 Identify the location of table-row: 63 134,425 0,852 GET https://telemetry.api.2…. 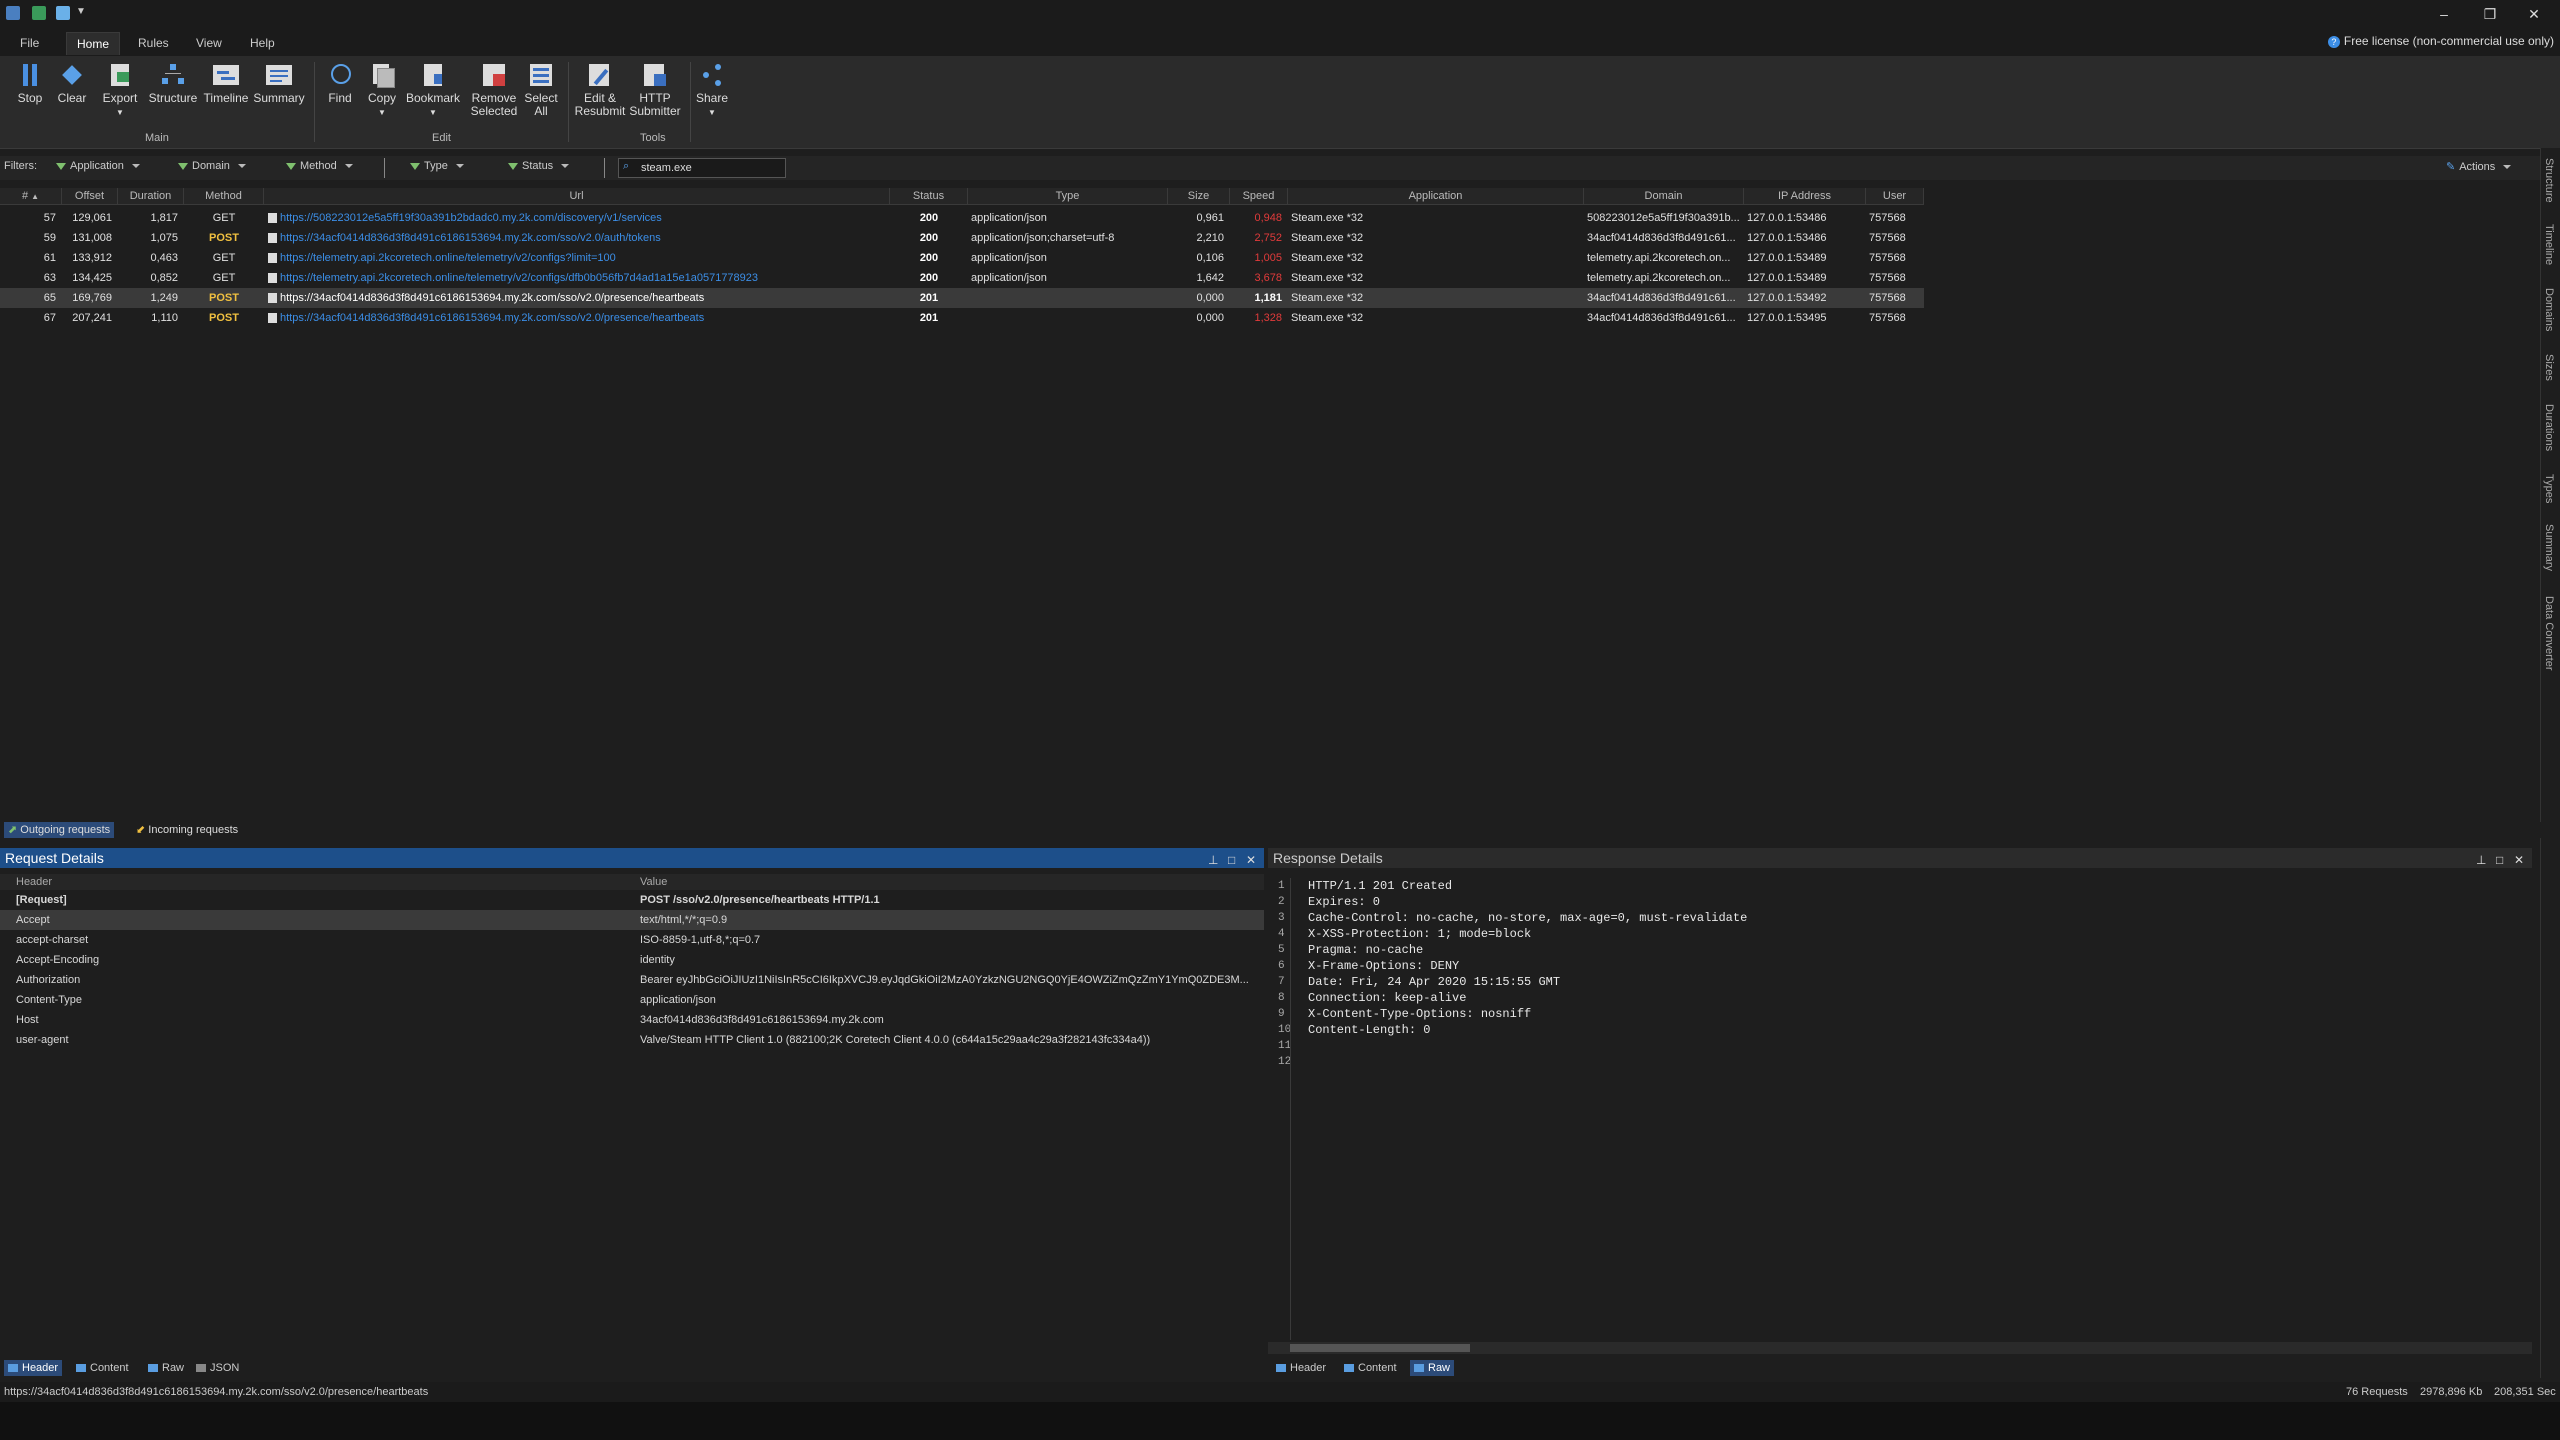
(962, 278).